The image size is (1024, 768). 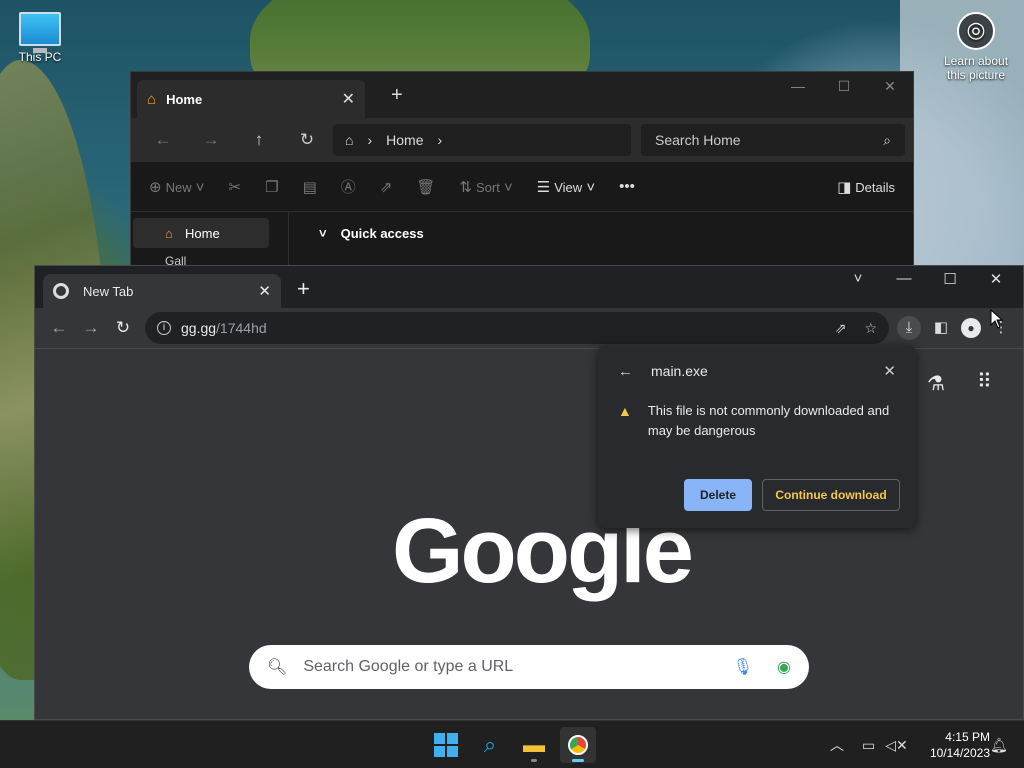 What do you see at coordinates (837, 745) in the screenshot?
I see `chevron-up-icon: ︿` at bounding box center [837, 745].